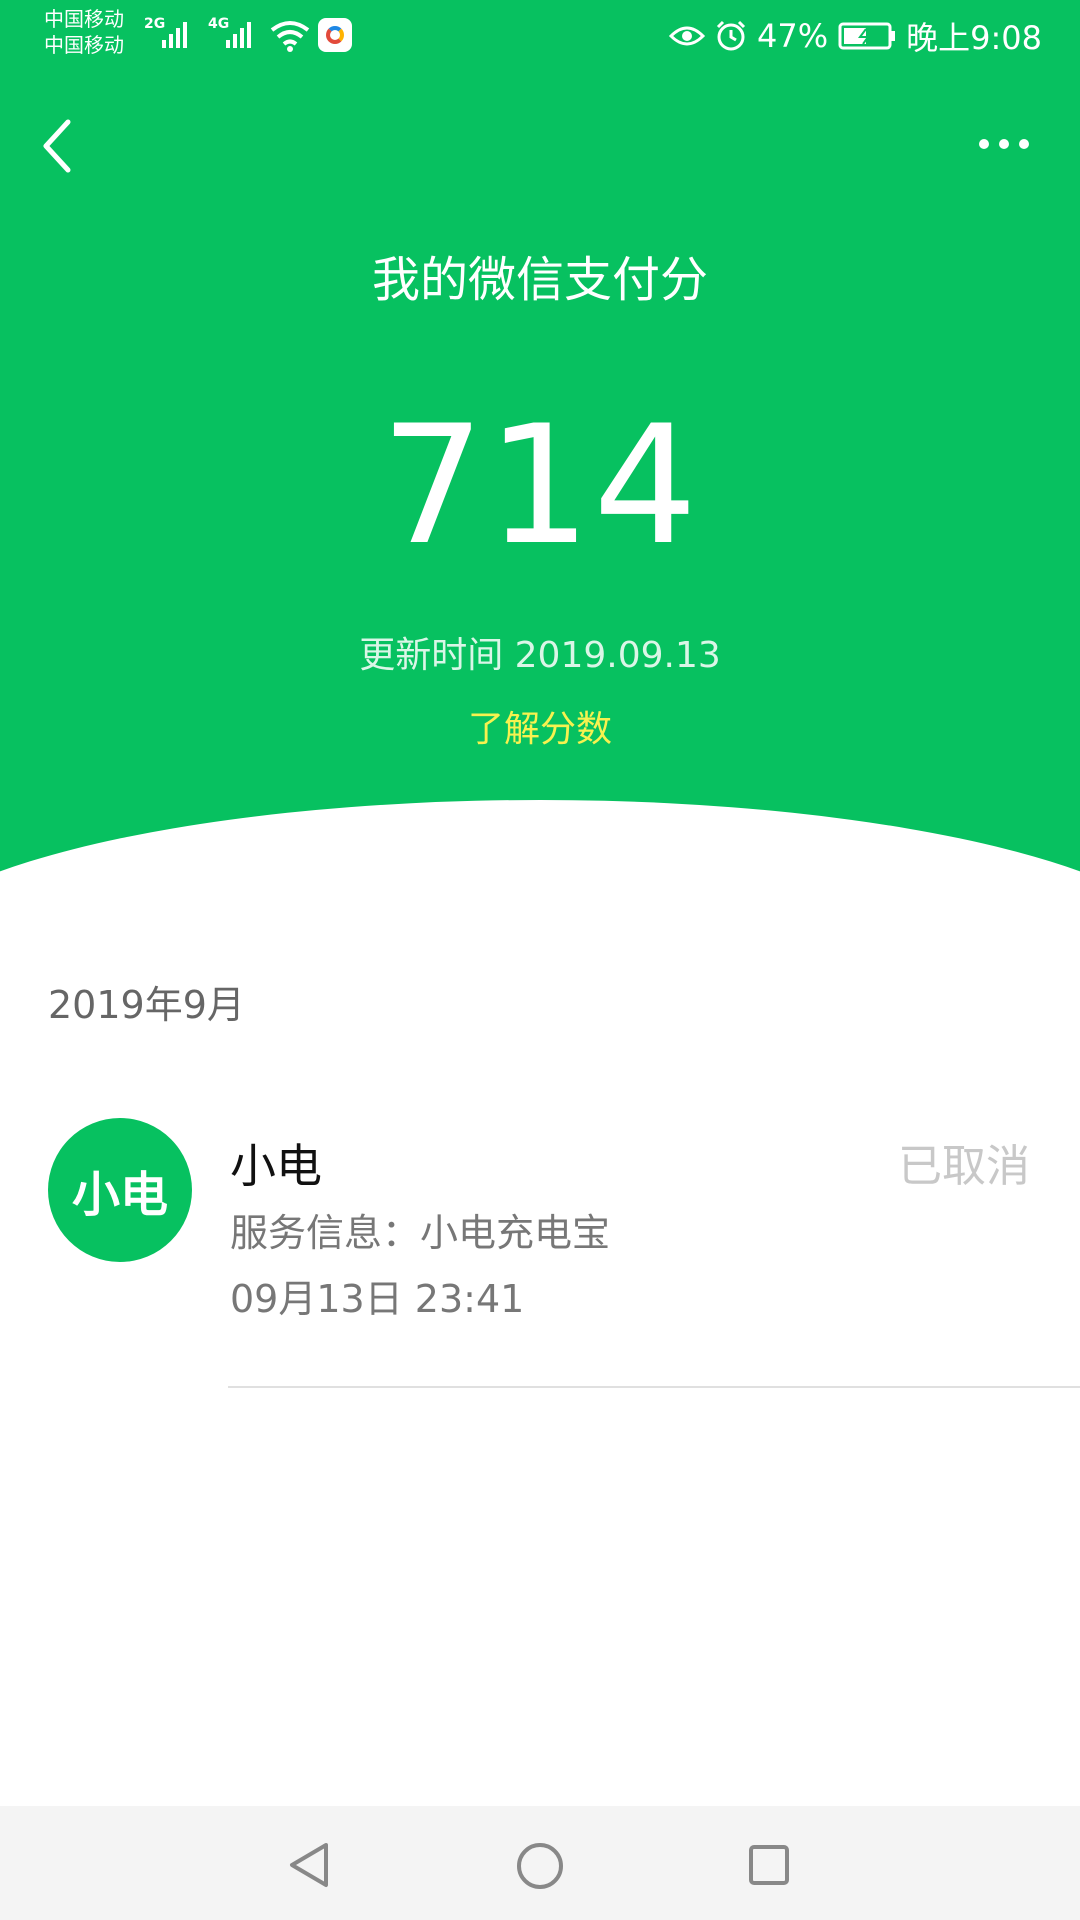 This screenshot has height=1920, width=1080. I want to click on nav-home-icon, so click(540, 1866).